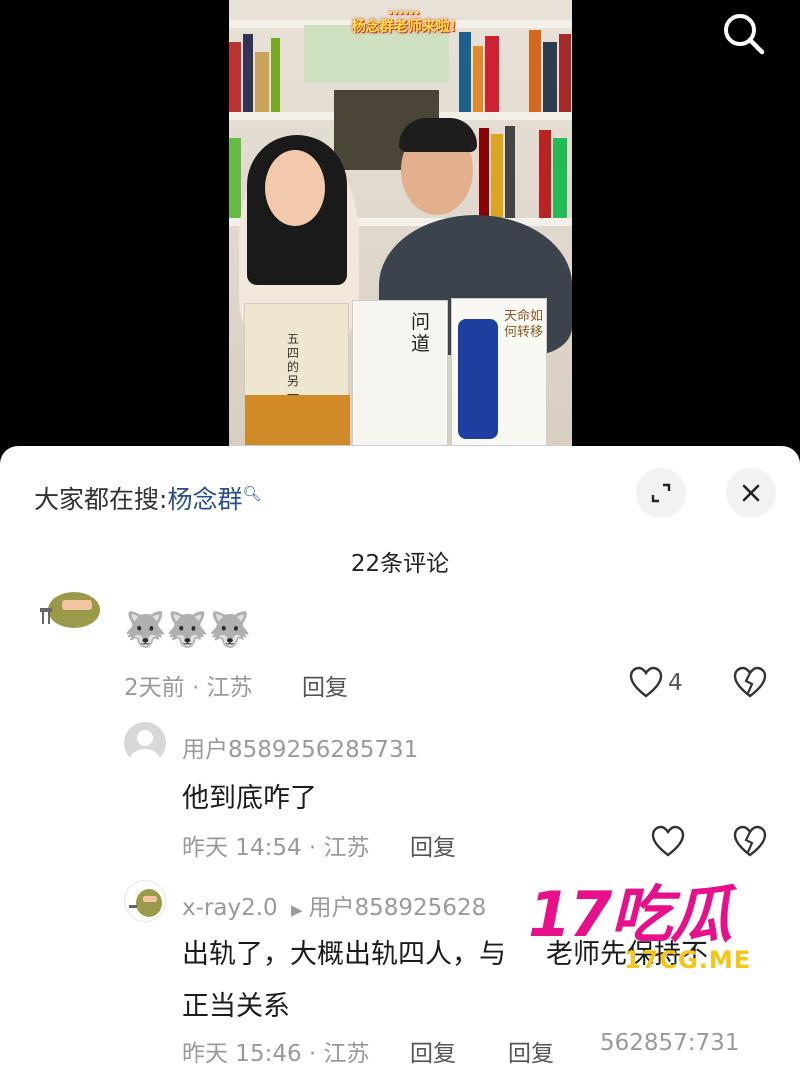 Image resolution: width=800 pixels, height=1073 pixels. Describe the element at coordinates (398, 908) in the screenshot. I see `reply-target-username: 用户858925628` at that location.